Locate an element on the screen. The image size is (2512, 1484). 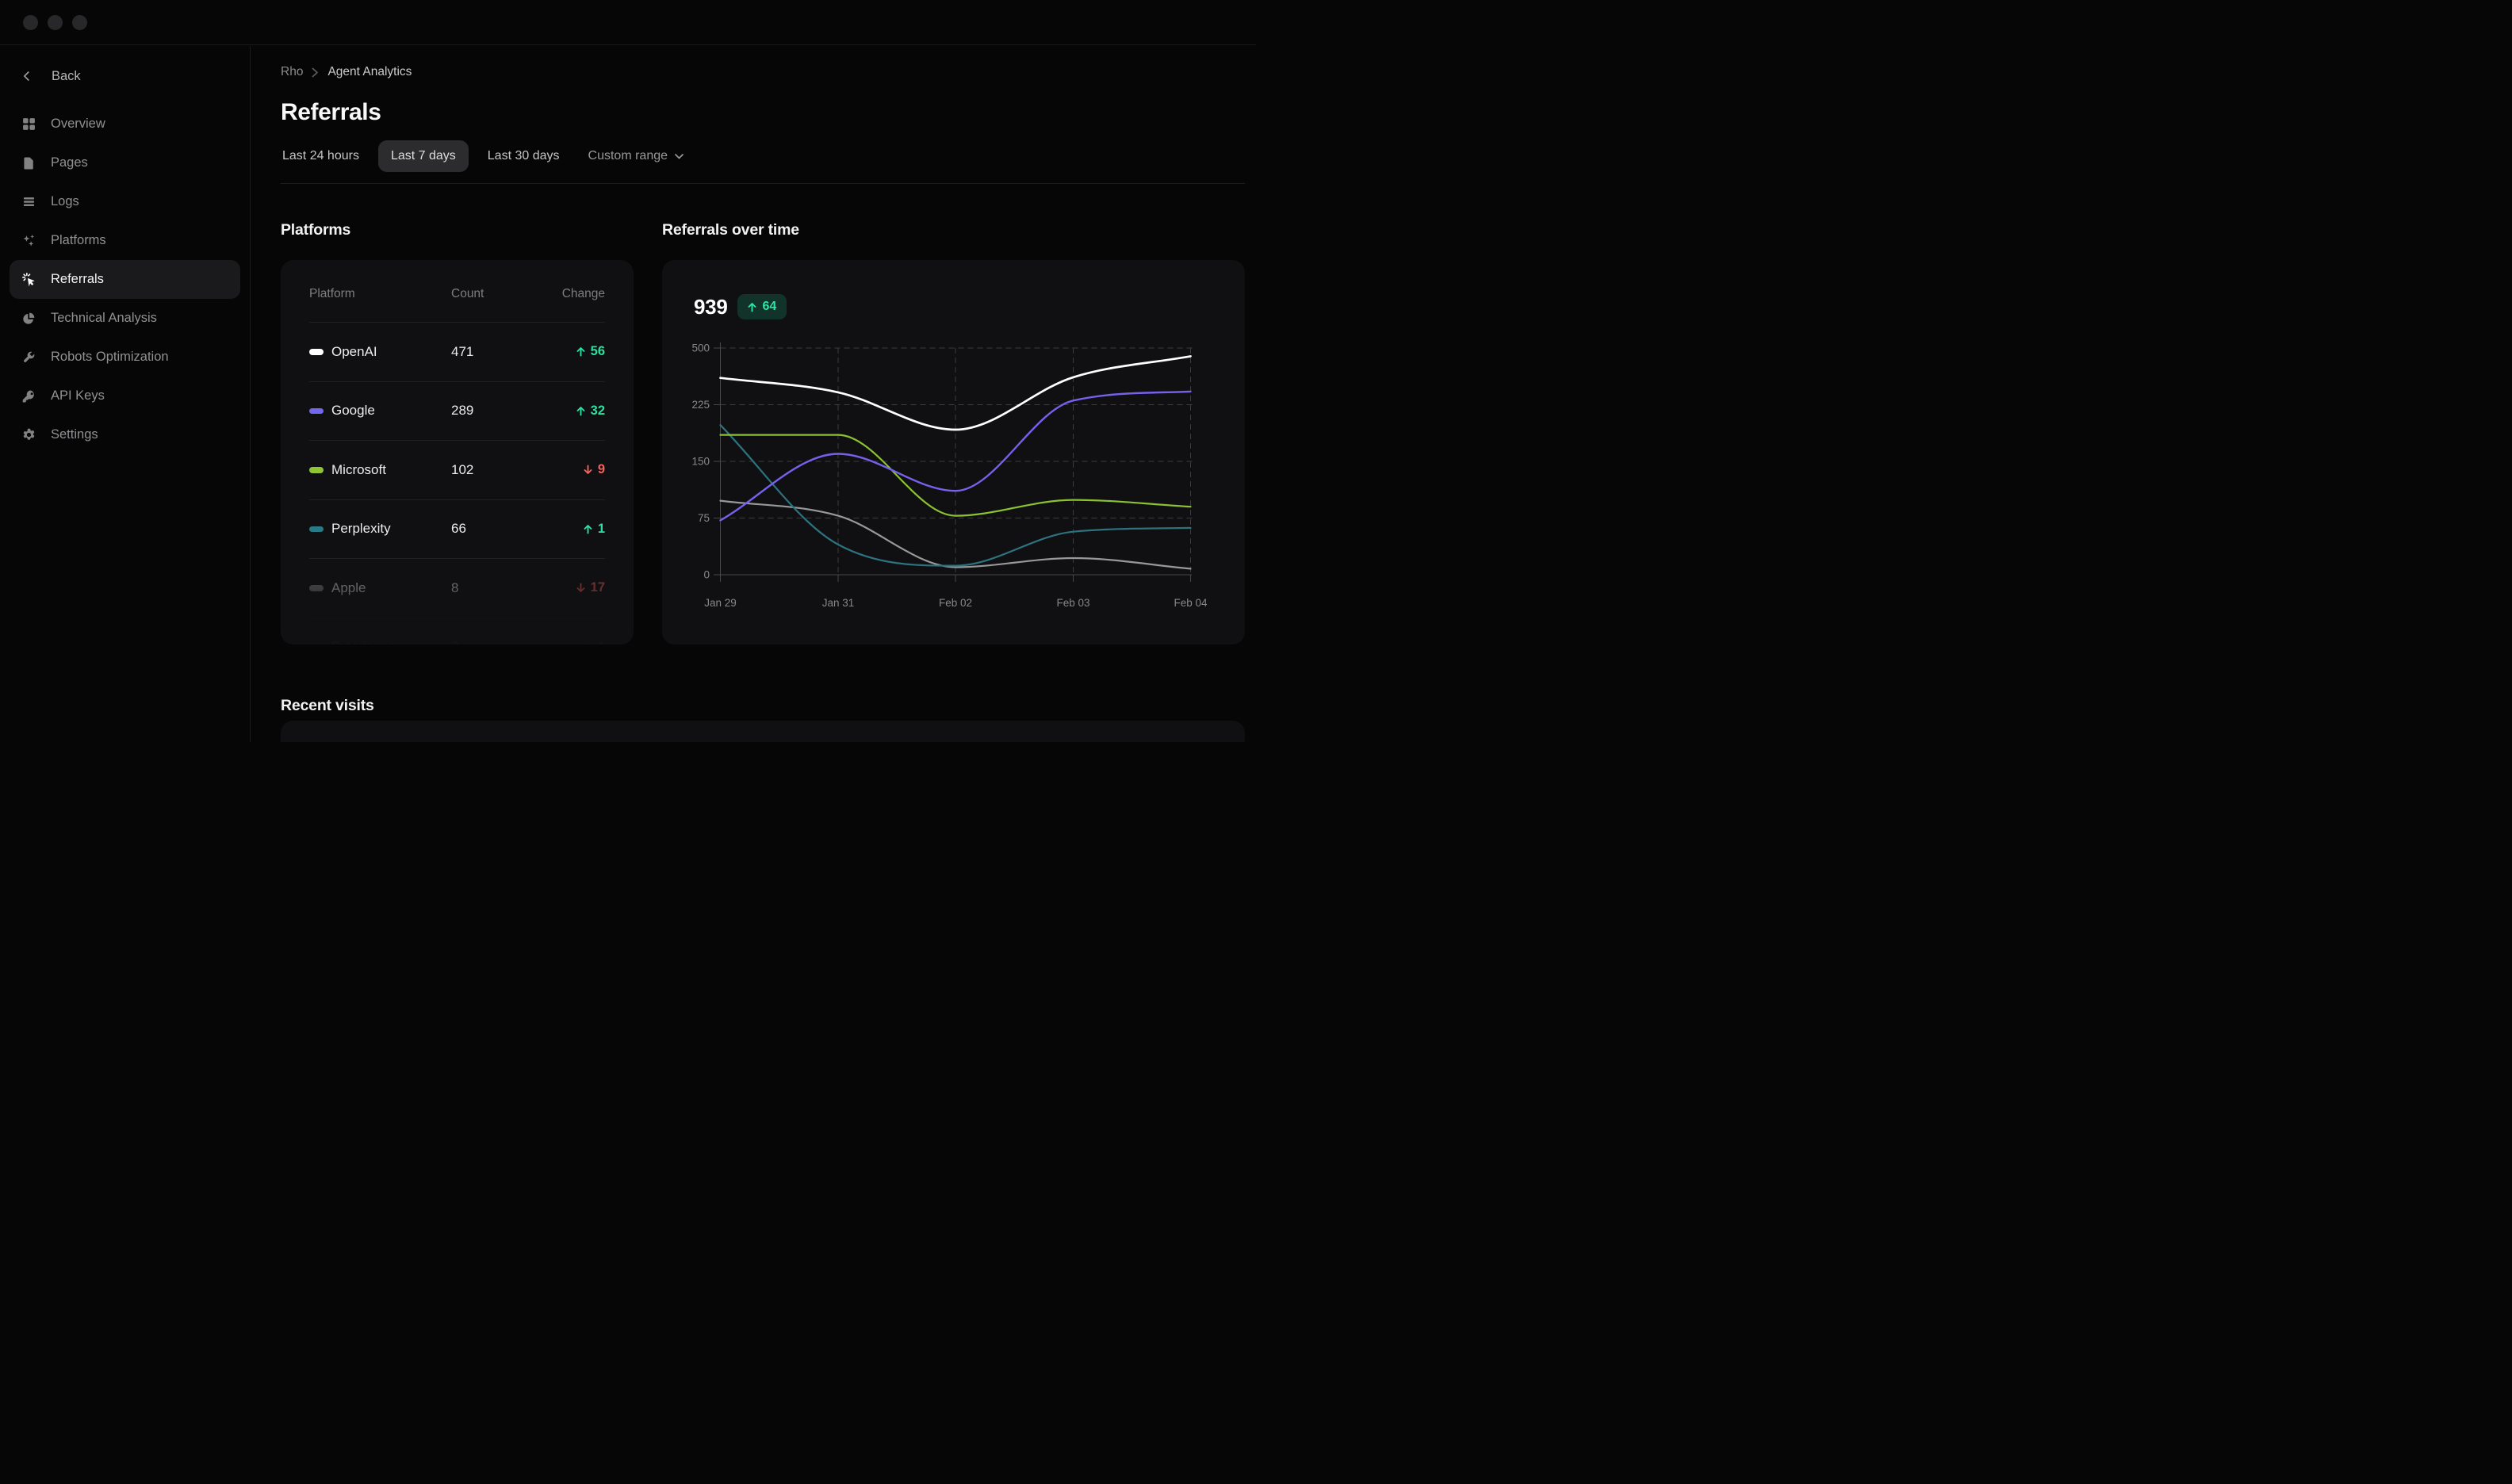
platform-count: 8 is located at coordinates (455, 587).